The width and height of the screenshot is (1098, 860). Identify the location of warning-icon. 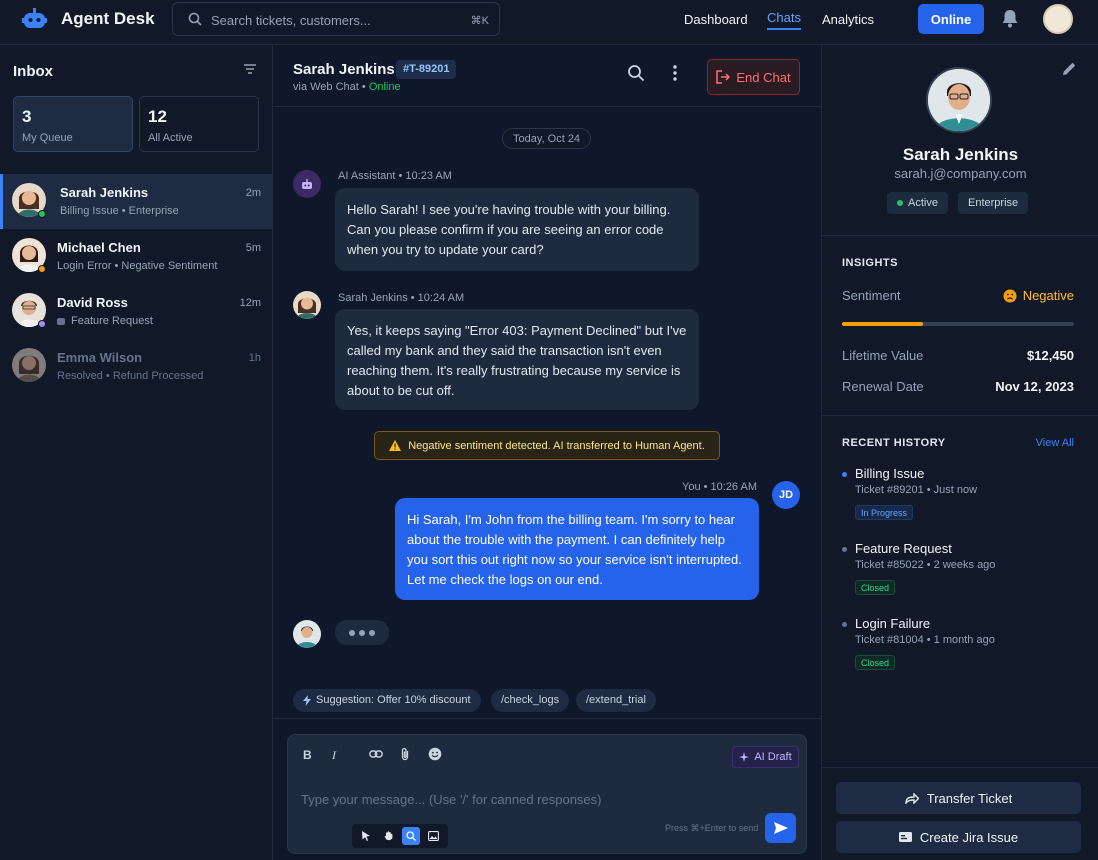
(395, 445).